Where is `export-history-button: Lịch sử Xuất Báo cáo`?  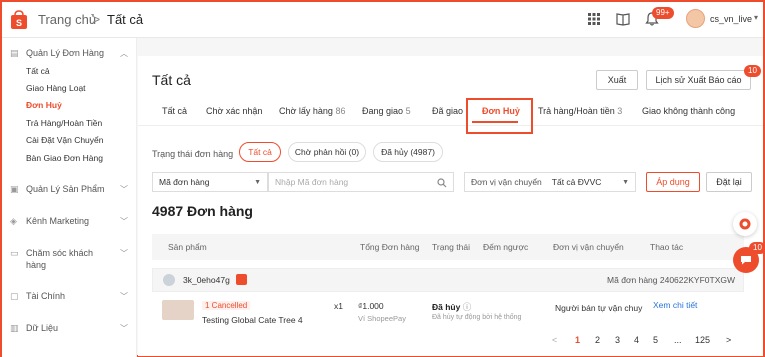
export-history-button: Lịch sử Xuất Báo cáo is located at coordinates (698, 80).